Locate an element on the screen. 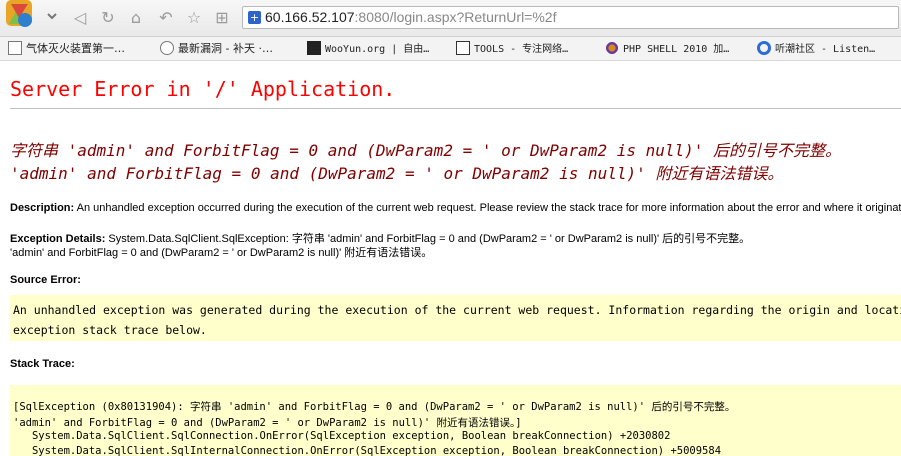 This screenshot has width=901, height=456. refresh-icon: ↻ is located at coordinates (108, 18).